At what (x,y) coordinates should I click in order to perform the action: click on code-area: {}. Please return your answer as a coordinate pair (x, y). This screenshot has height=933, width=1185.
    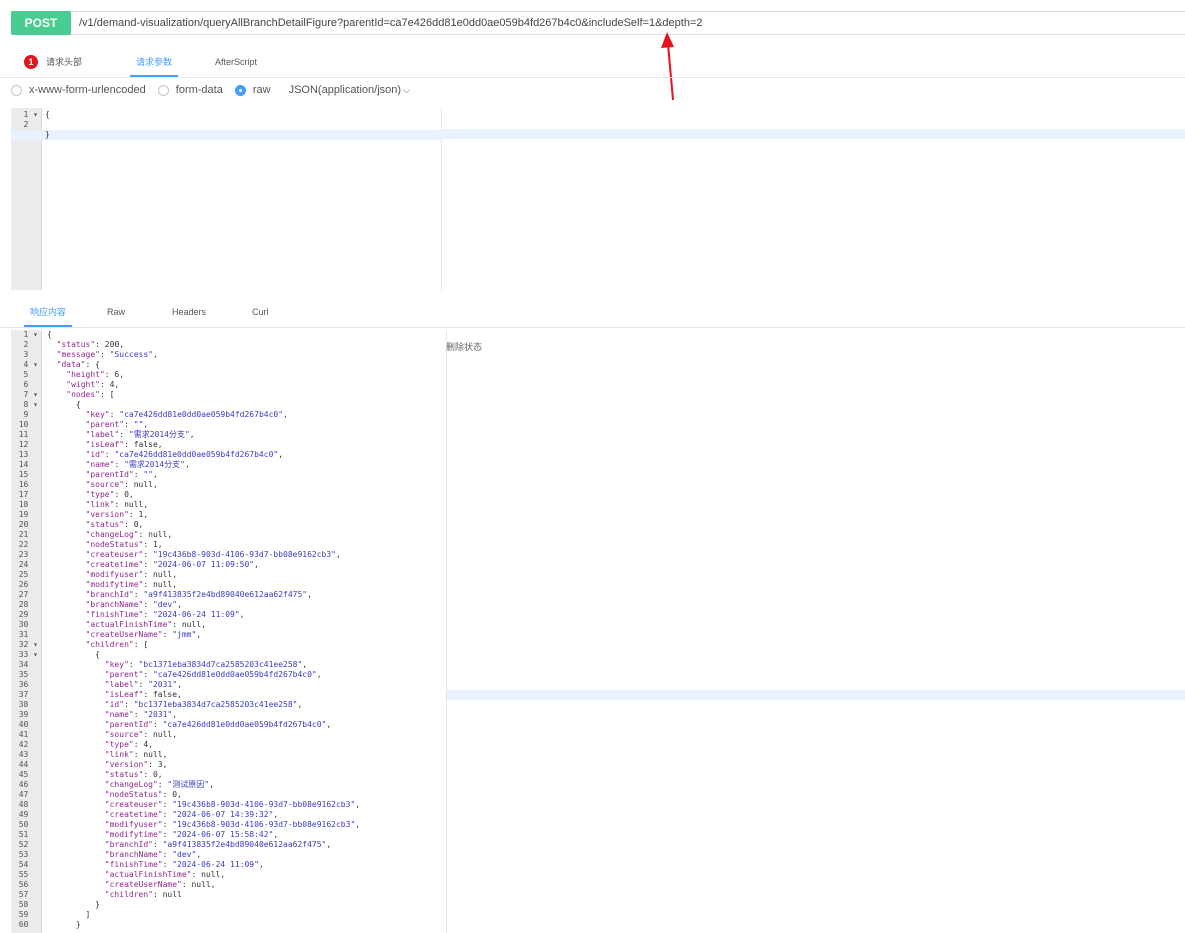
    Looking at the image, I should click on (226, 199).